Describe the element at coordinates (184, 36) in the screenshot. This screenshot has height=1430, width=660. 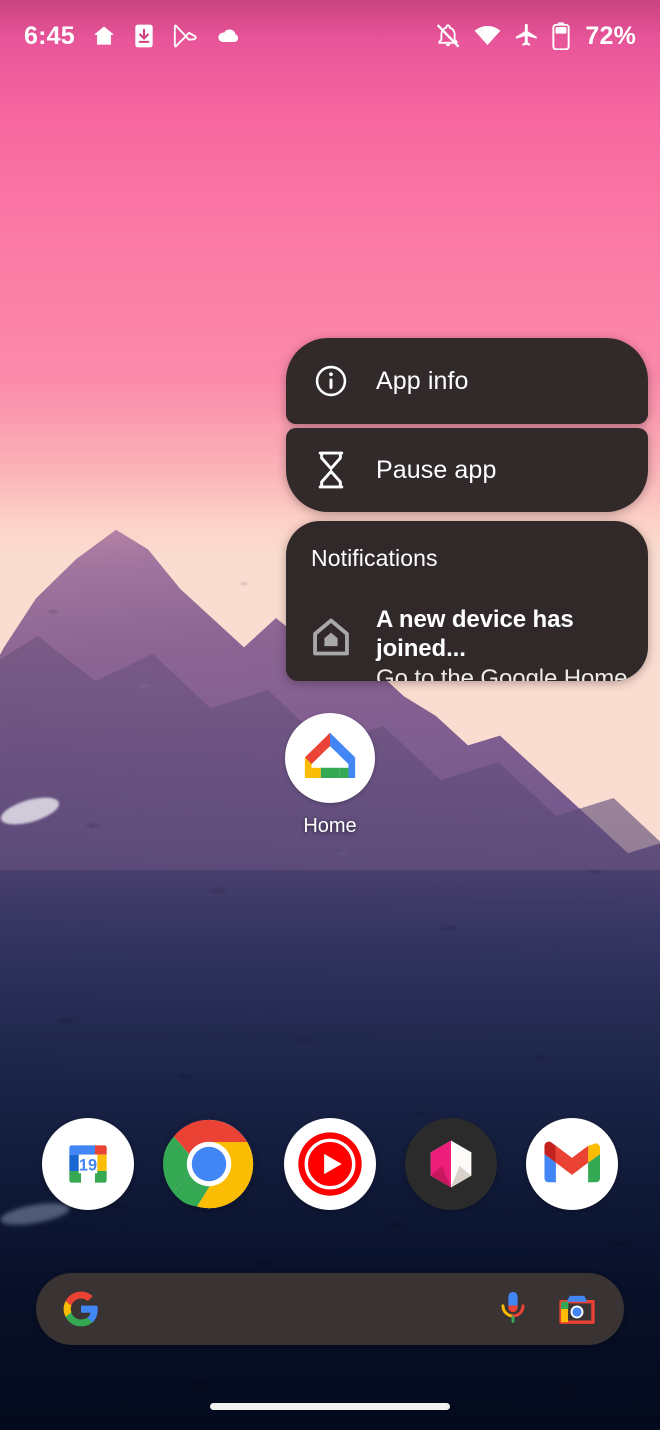
I see `play-store-icon` at that location.